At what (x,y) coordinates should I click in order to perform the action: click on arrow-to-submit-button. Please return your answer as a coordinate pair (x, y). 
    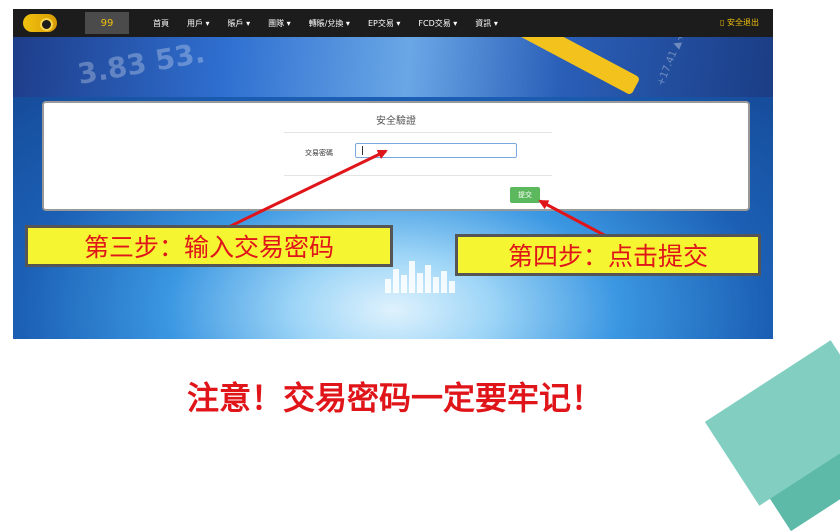
    Looking at the image, I should click on (572, 218).